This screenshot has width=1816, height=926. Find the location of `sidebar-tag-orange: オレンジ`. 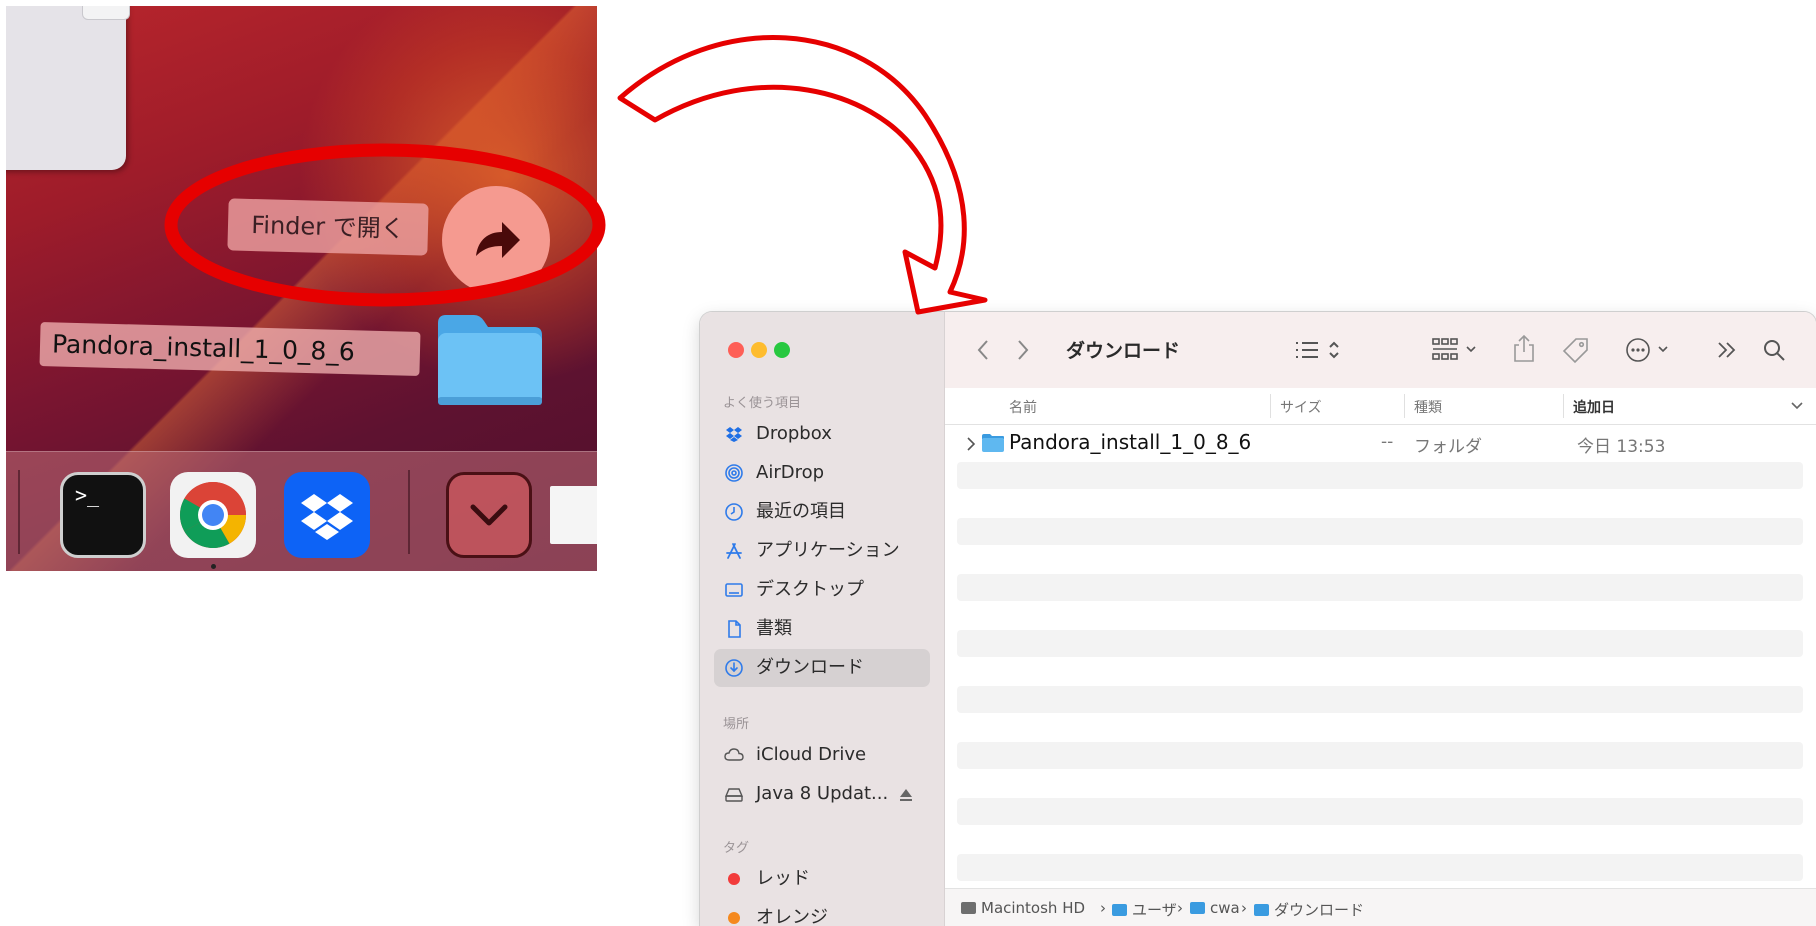

sidebar-tag-orange: オレンジ is located at coordinates (822, 912).